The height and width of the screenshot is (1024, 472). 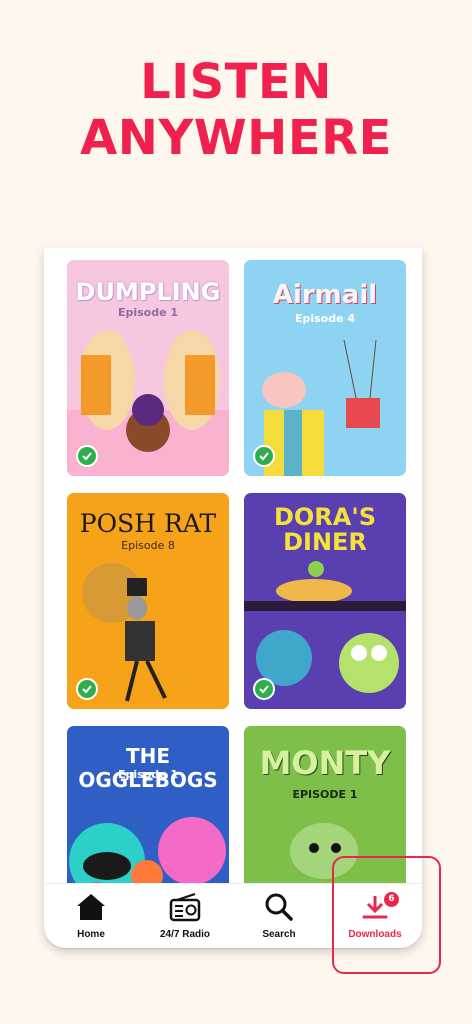 I want to click on episode-number: EPISODE 1, so click(x=325, y=794).